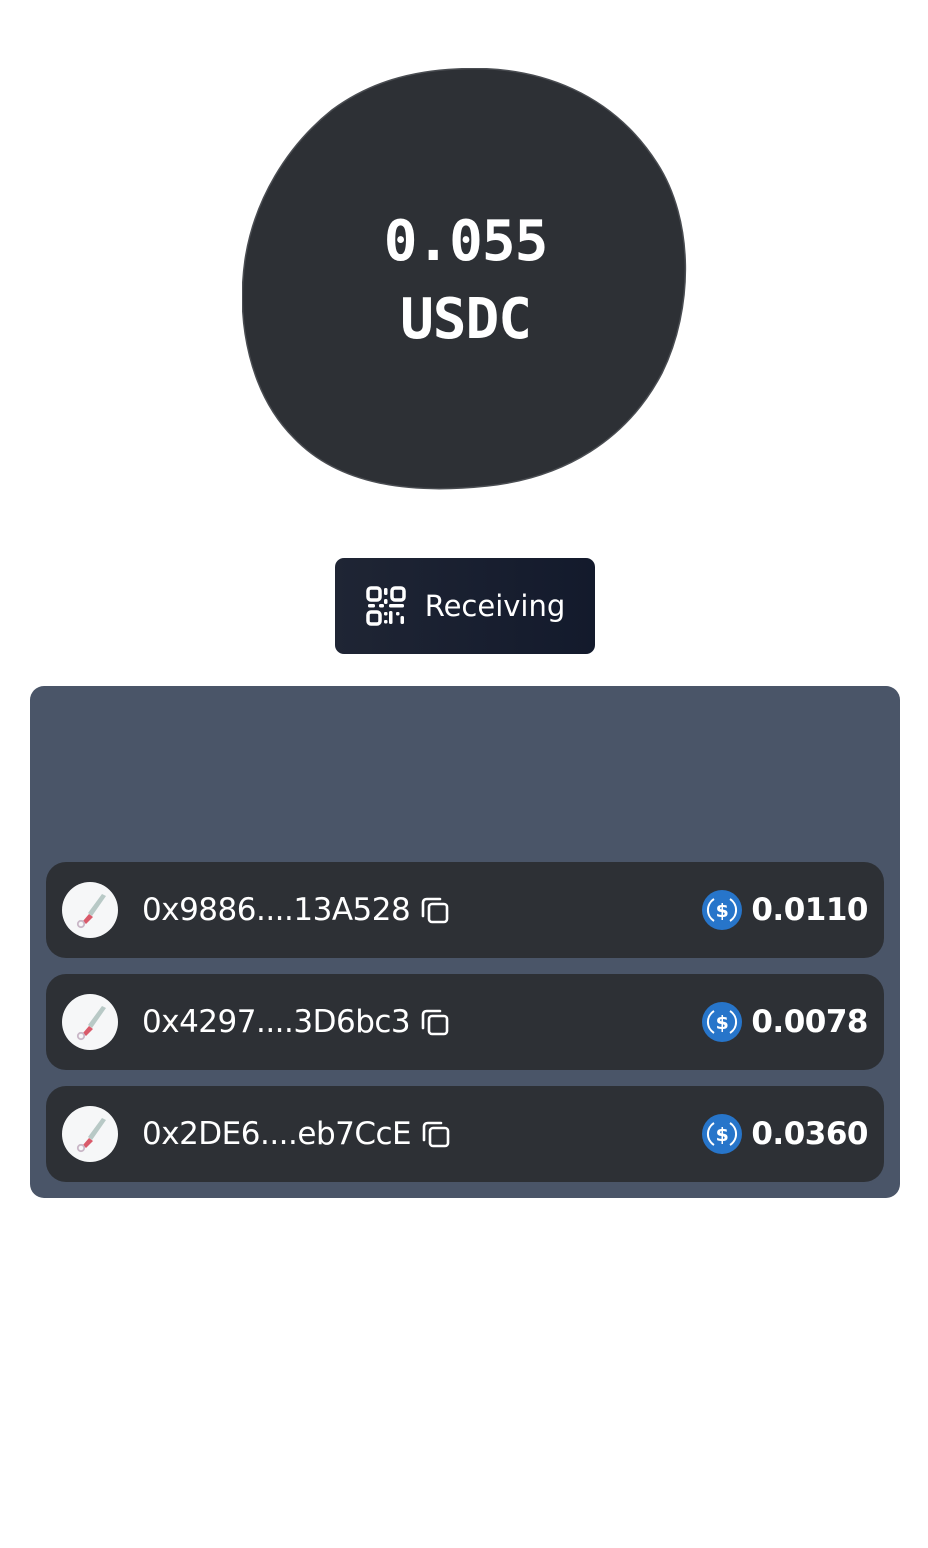  What do you see at coordinates (276, 1022) in the screenshot?
I see `address-text: 0x4297....3D6bc3` at bounding box center [276, 1022].